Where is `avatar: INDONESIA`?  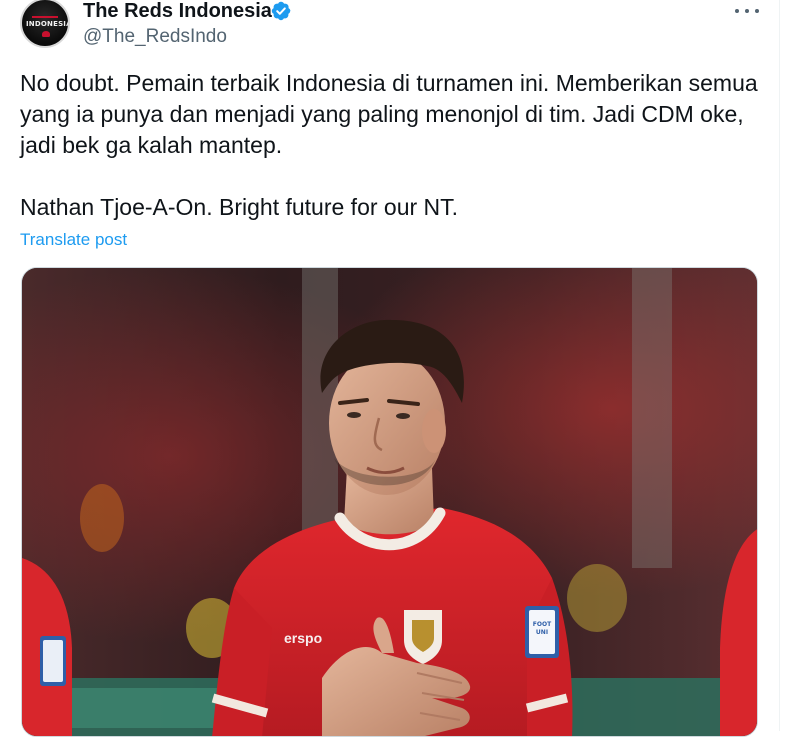
avatar: INDONESIA is located at coordinates (45, 24).